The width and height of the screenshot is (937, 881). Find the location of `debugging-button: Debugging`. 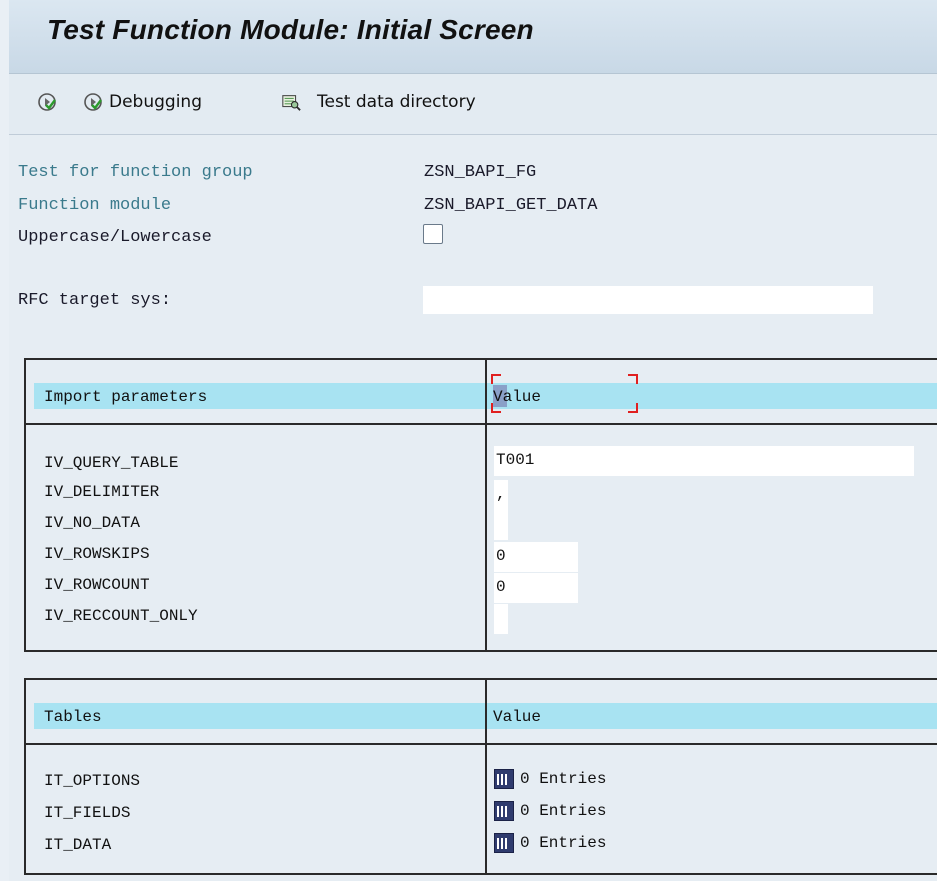

debugging-button: Debugging is located at coordinates (142, 102).